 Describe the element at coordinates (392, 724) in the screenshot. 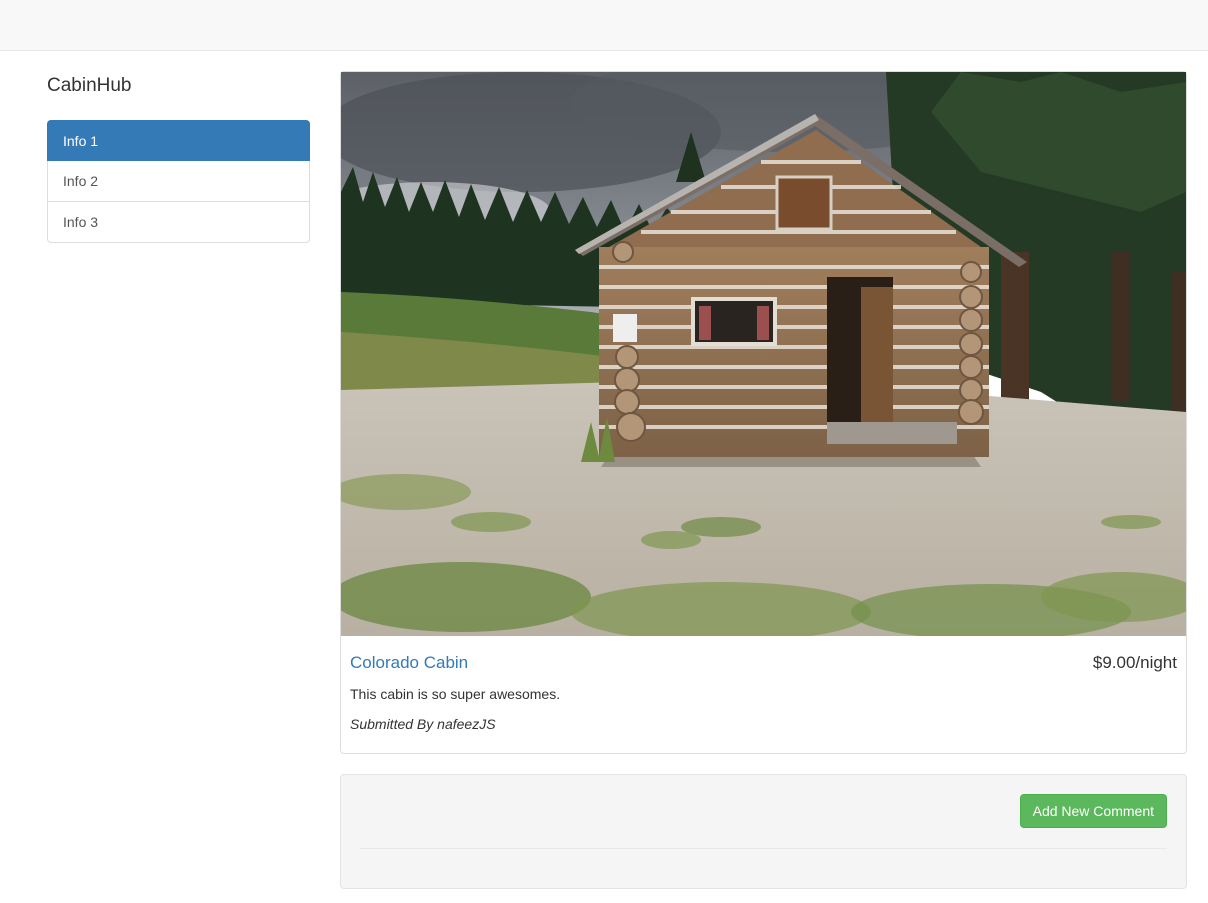

I see `submitted-by-label: Submitted By` at that location.